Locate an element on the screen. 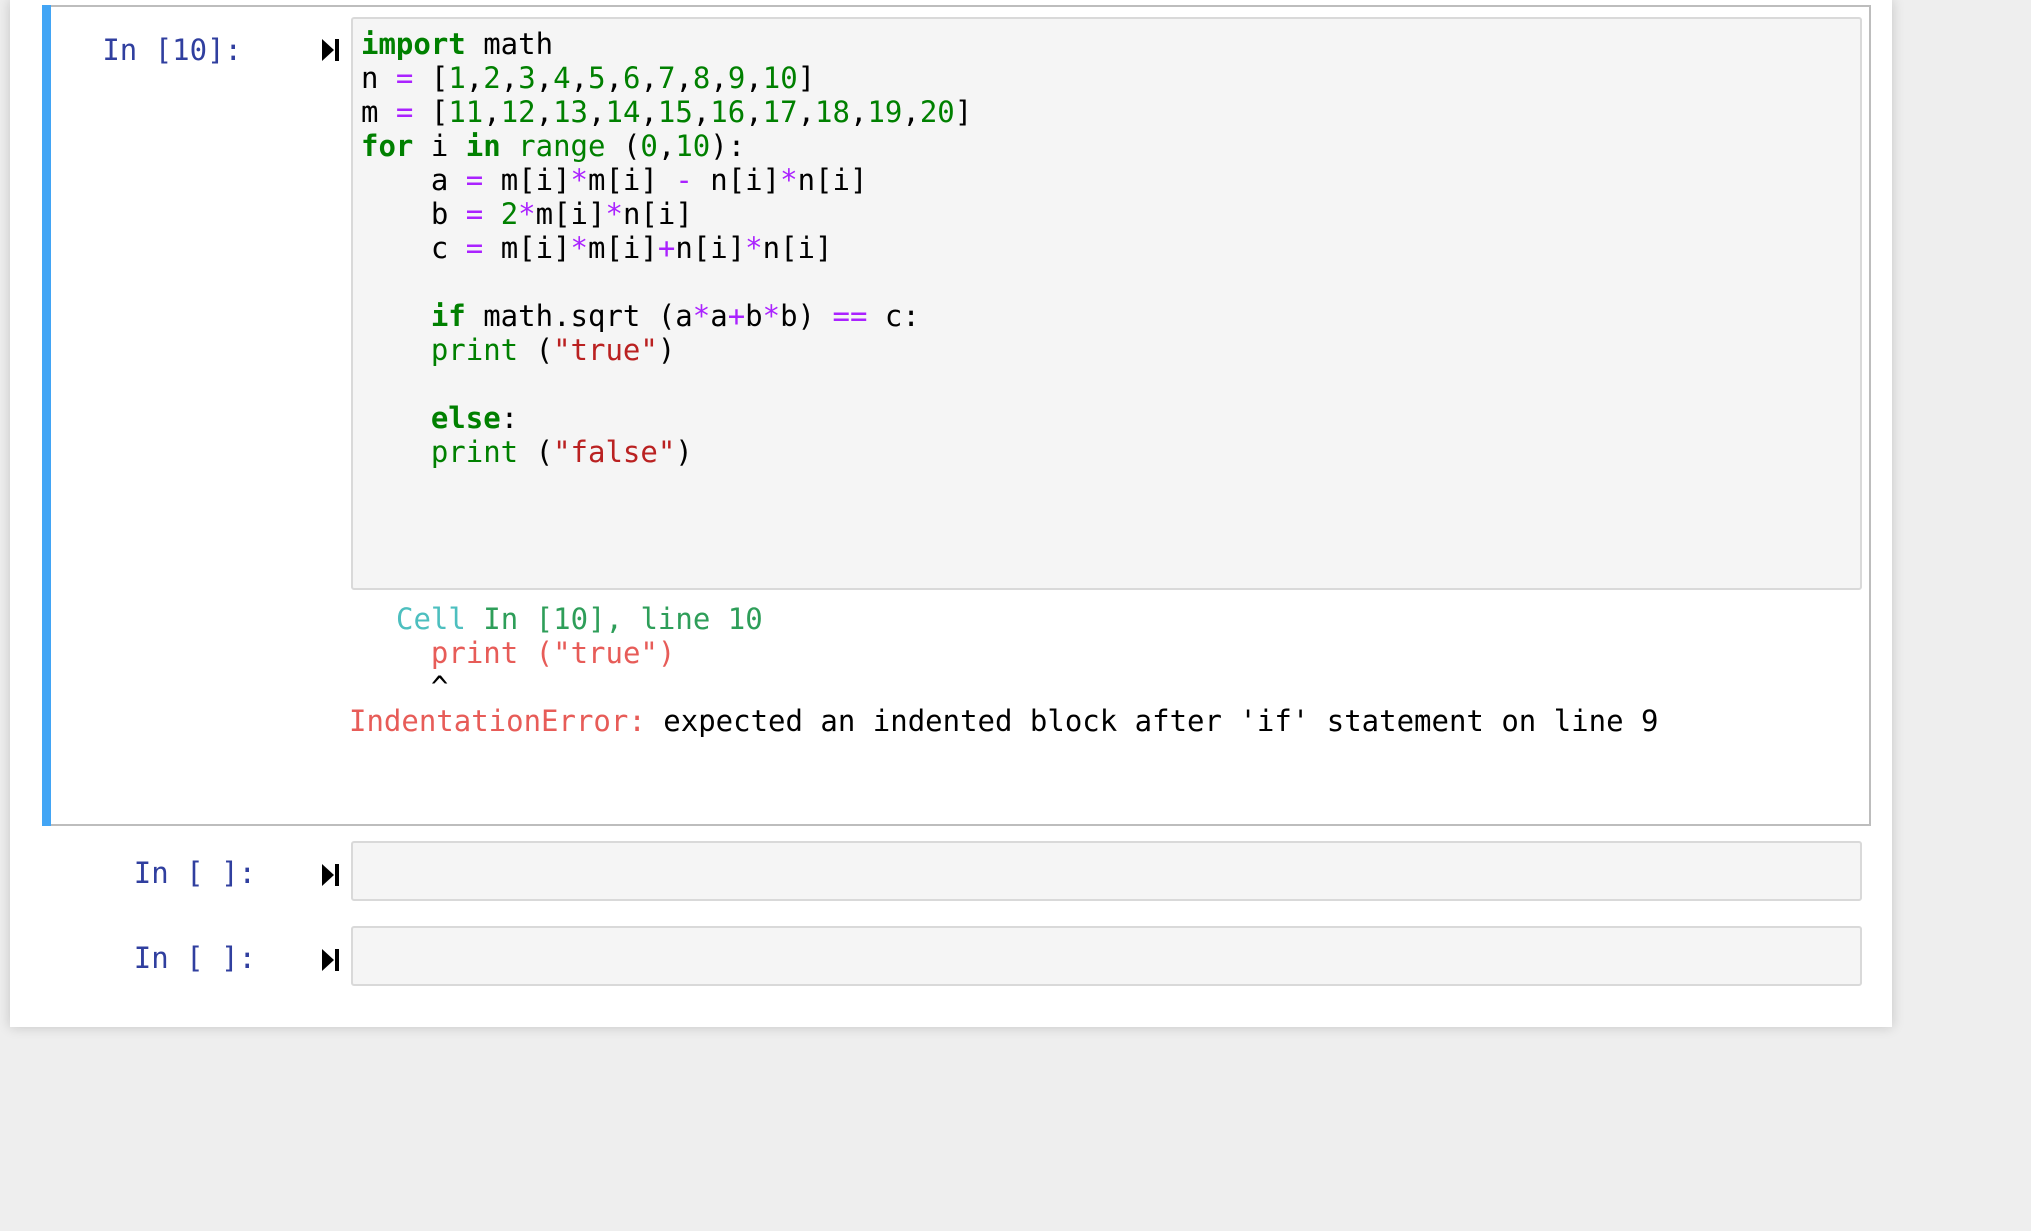  code-line: print ("false") is located at coordinates (527, 452).